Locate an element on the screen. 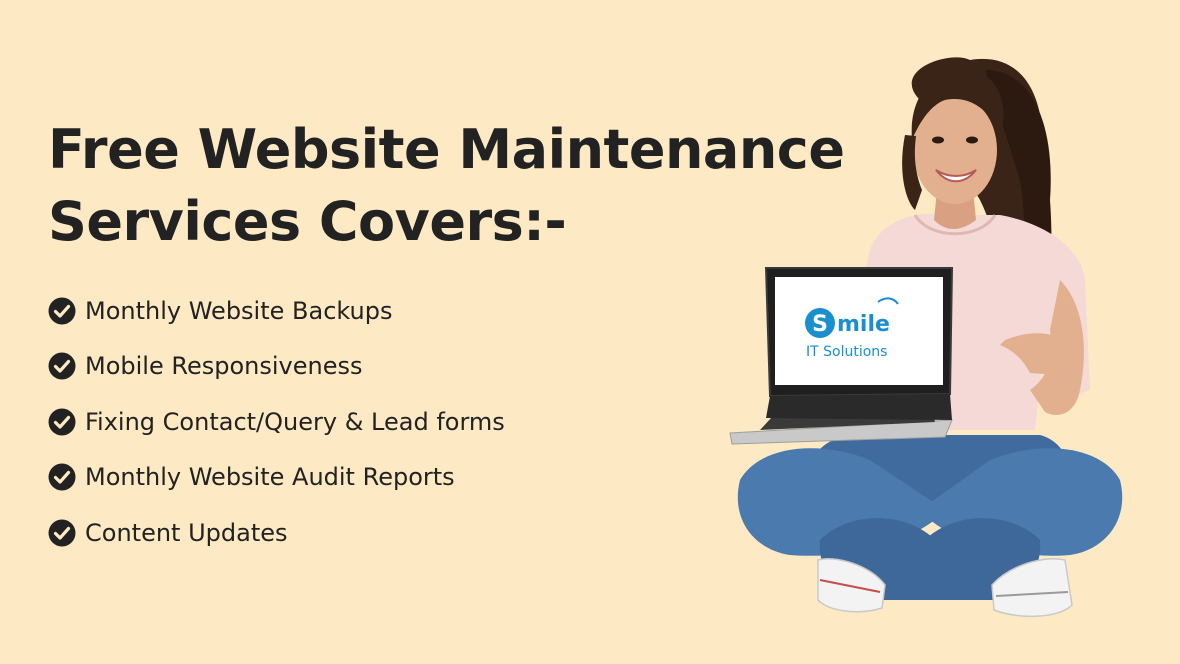 This screenshot has width=1180, height=664. page-title-line-1: Free Website Maintenance is located at coordinates (446, 149).